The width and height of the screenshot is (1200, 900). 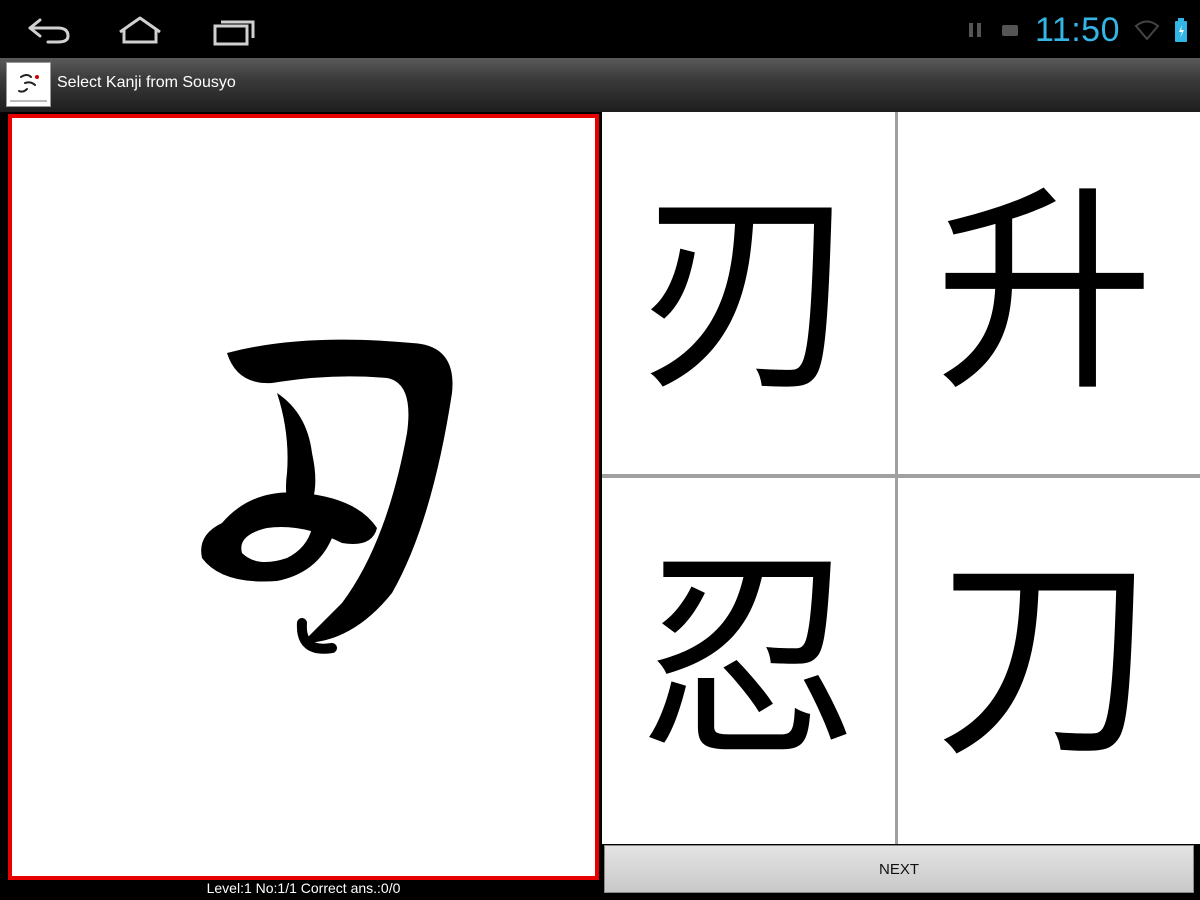 I want to click on back-icon, so click(x=49, y=31).